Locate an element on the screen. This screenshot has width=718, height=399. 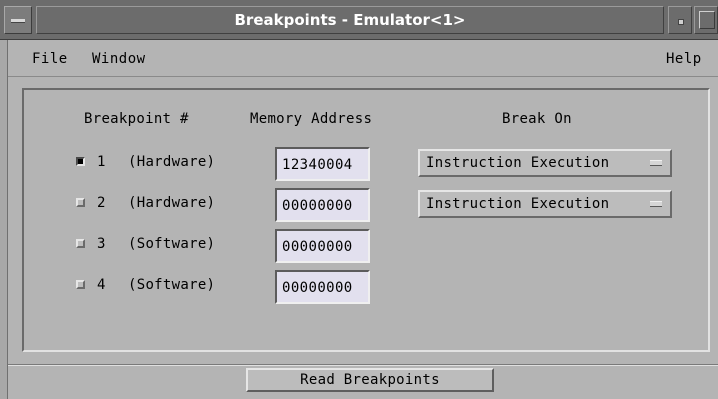
divider is located at coordinates (363, 365).